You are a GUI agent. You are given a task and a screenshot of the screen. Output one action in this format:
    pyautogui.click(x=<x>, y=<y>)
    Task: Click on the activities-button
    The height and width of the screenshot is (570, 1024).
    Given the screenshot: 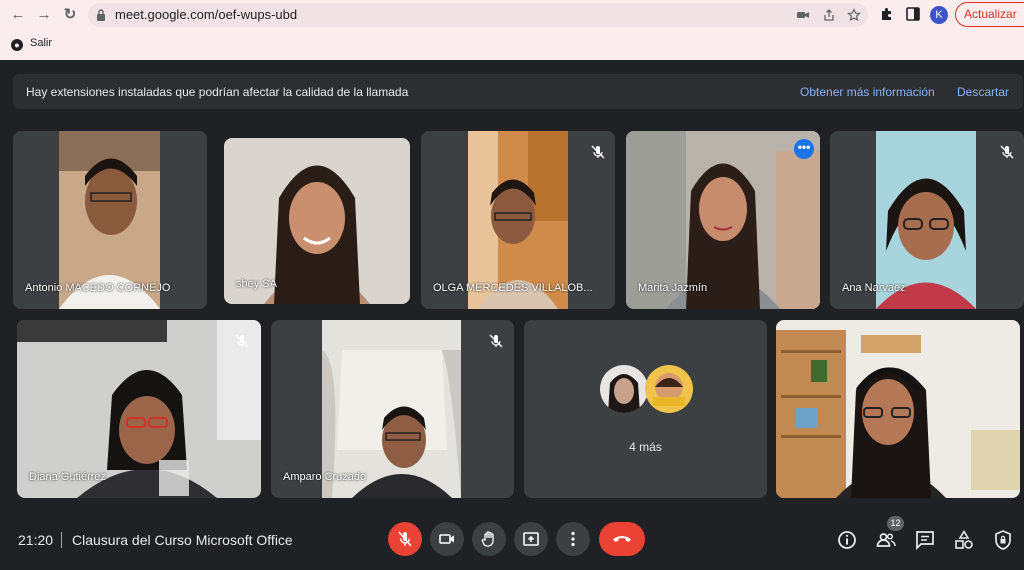 What is the action you would take?
    pyautogui.click(x=964, y=540)
    